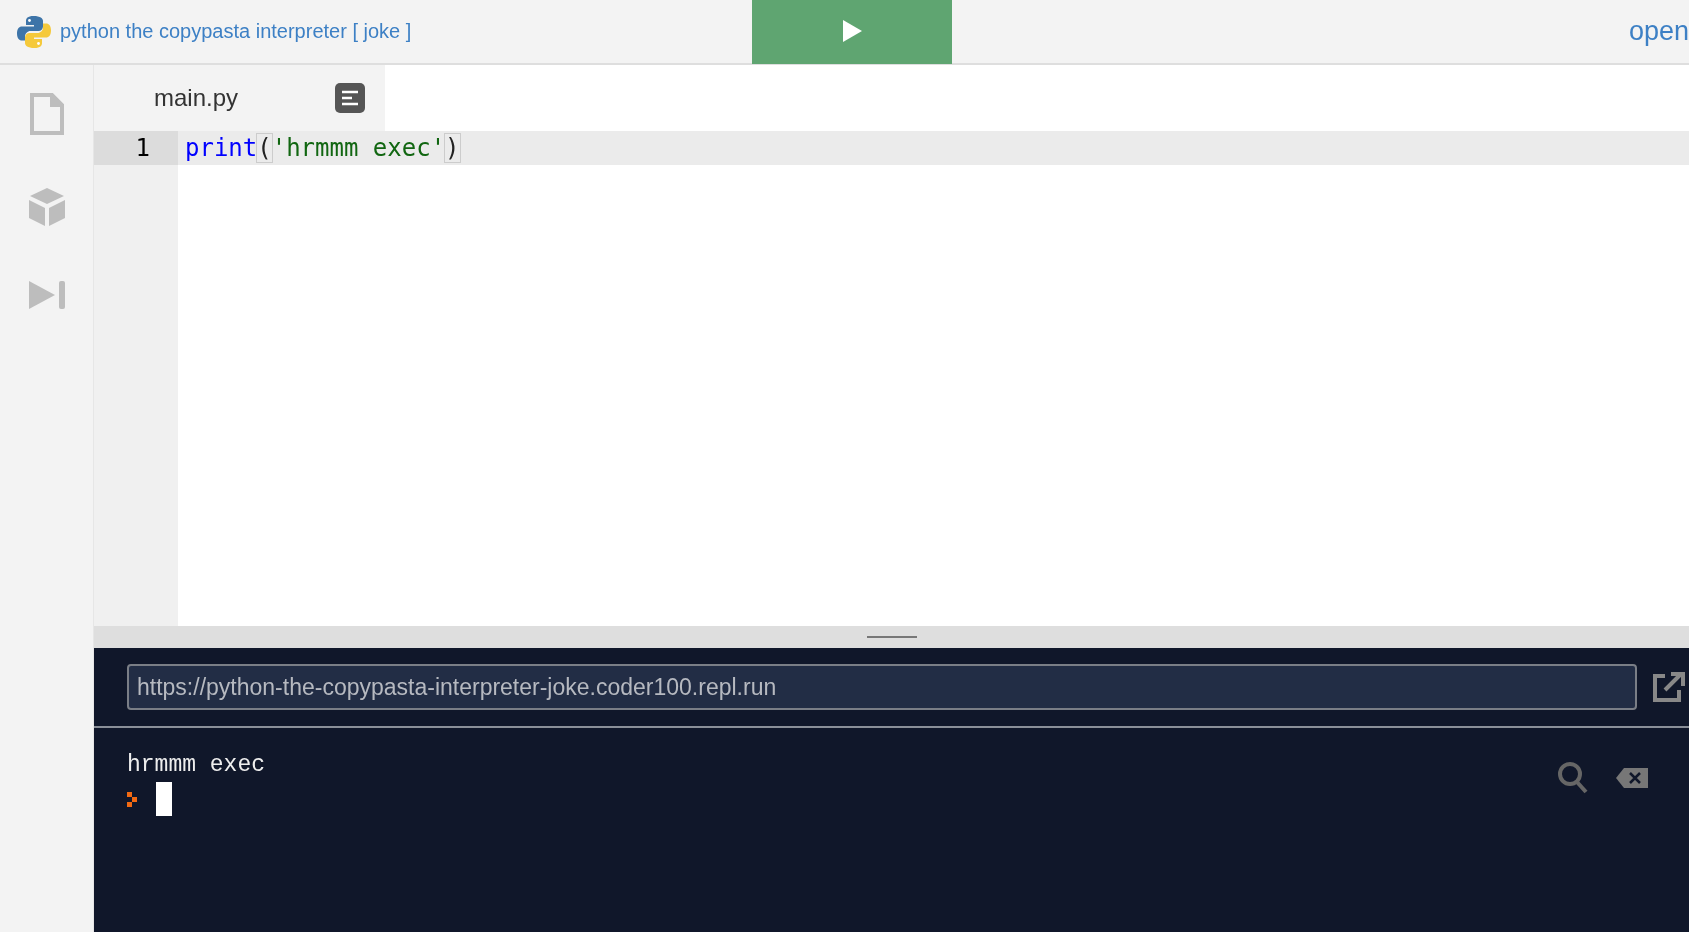 Image resolution: width=1689 pixels, height=932 pixels. I want to click on step-forward-icon, so click(46, 295).